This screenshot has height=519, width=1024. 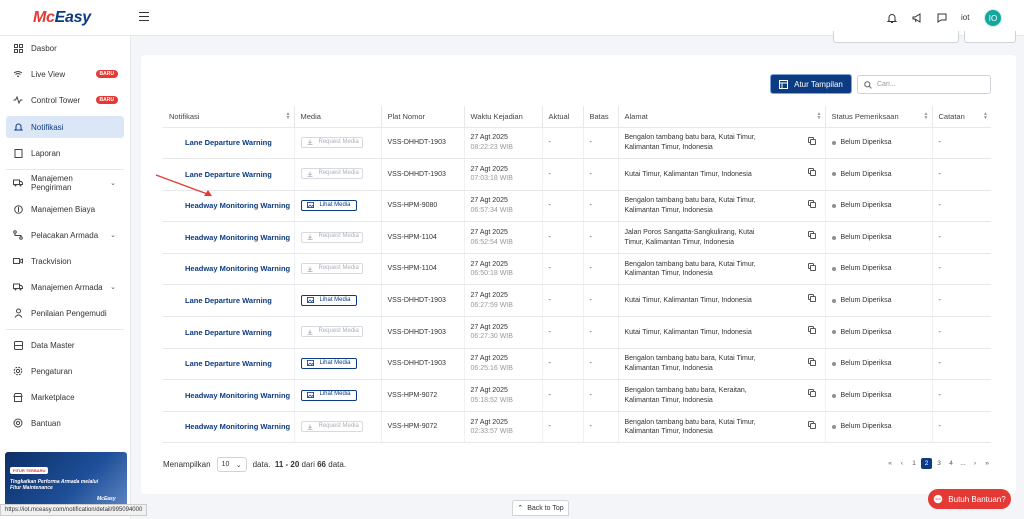 I want to click on column-header-alamat: Alamat ▲ ▼, so click(x=722, y=117).